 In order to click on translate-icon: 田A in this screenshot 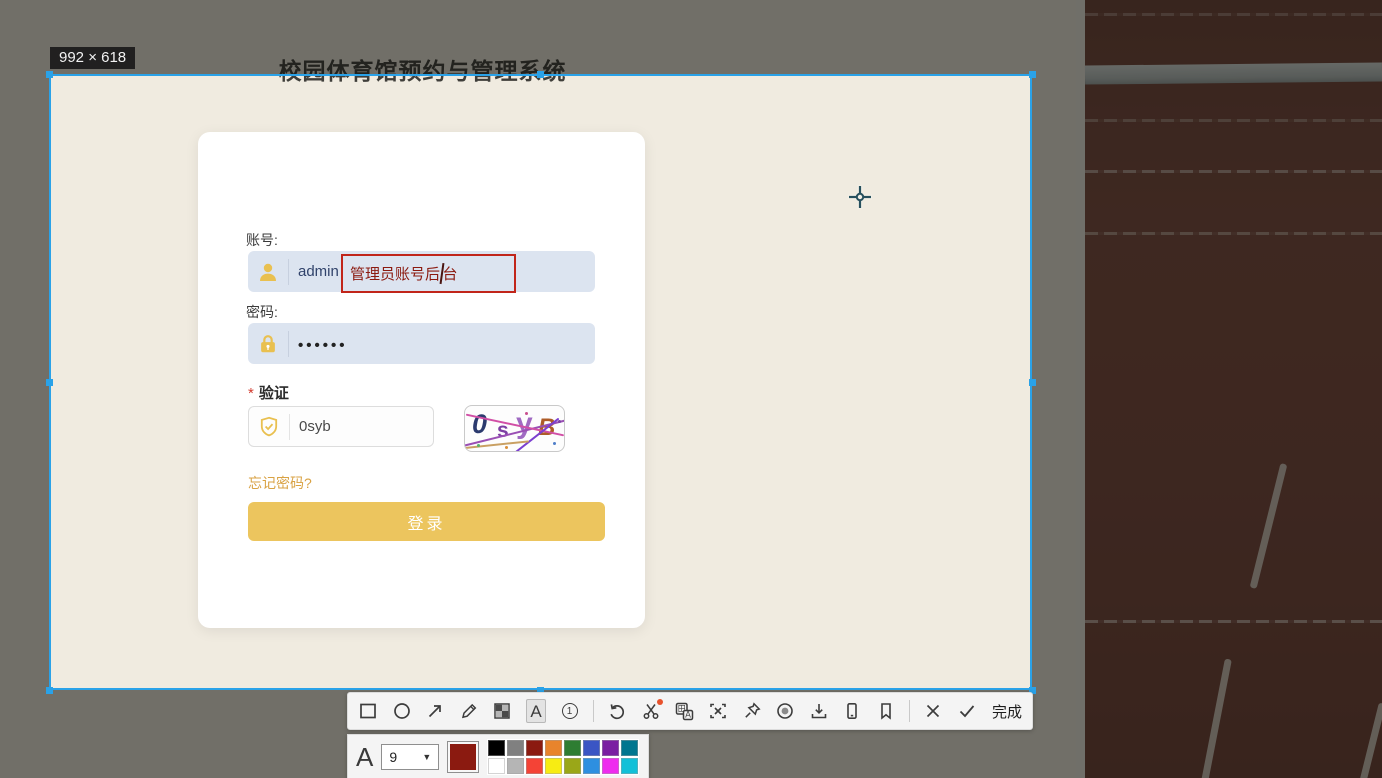, I will do `click(684, 711)`.